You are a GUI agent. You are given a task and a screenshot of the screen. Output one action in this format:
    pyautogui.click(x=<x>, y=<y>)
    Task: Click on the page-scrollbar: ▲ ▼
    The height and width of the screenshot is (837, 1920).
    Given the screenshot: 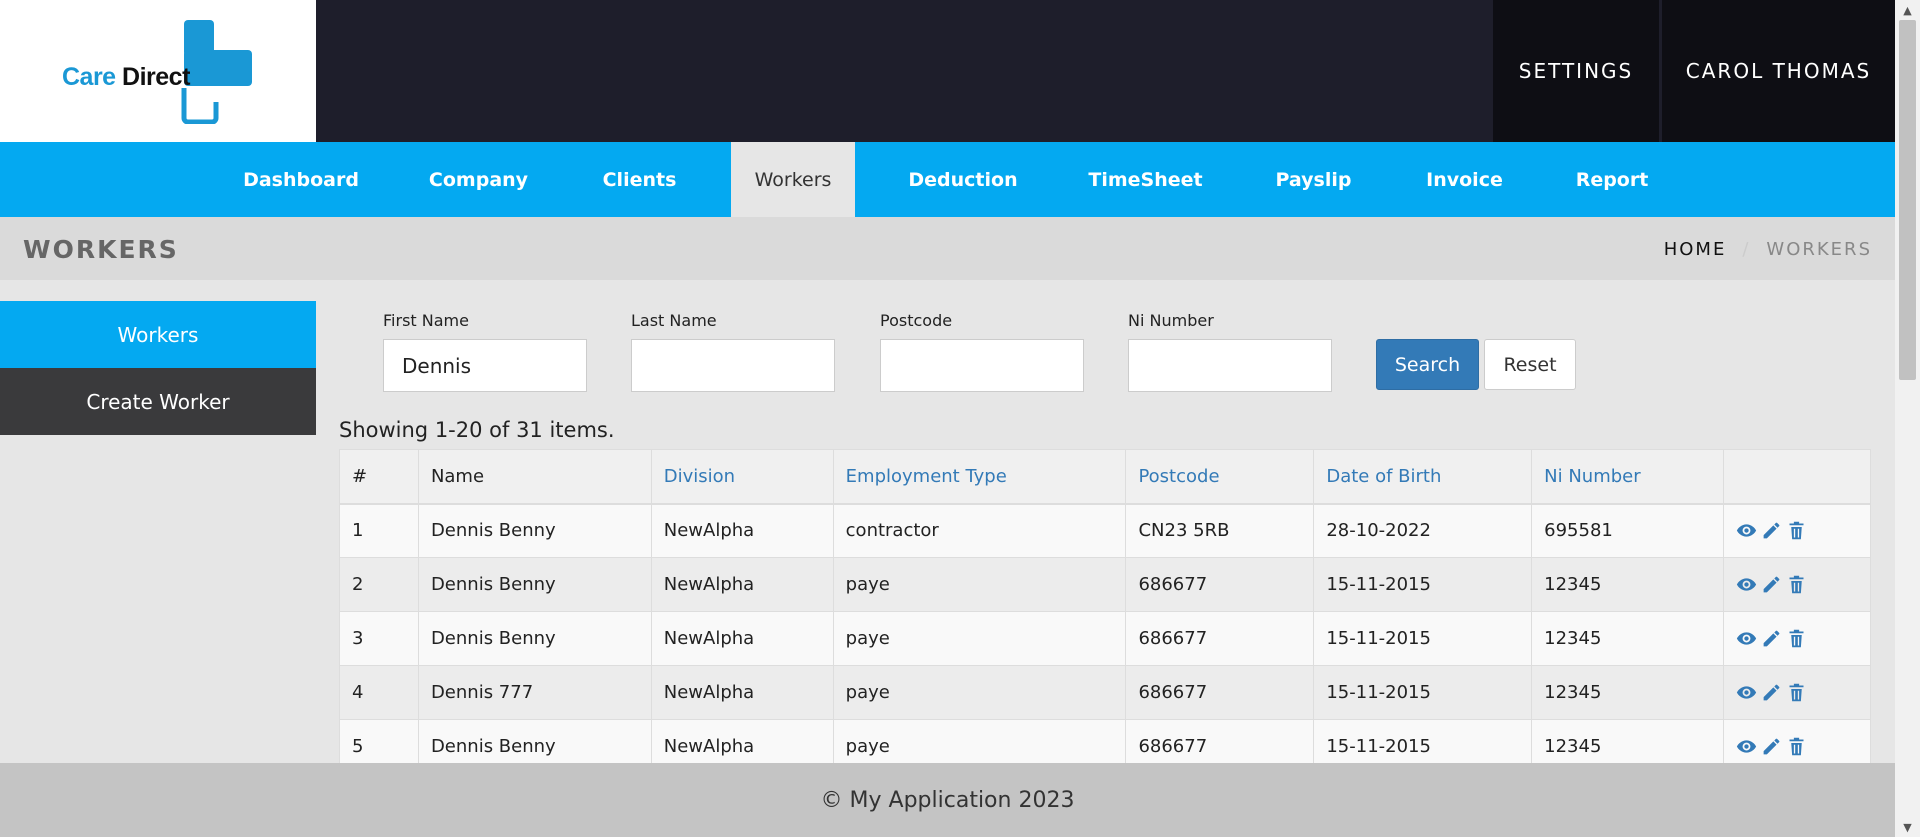 What is the action you would take?
    pyautogui.click(x=1907, y=418)
    